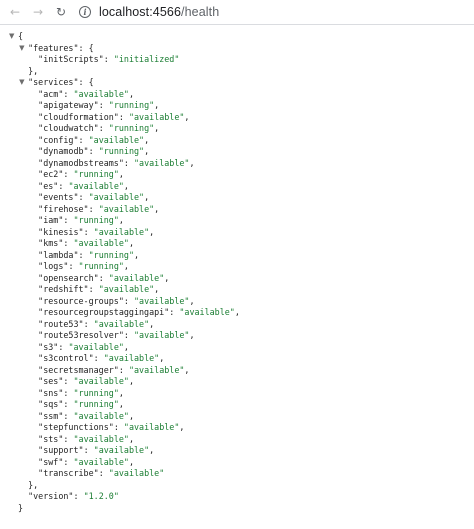 This screenshot has height=529, width=474. What do you see at coordinates (241, 37) in the screenshot?
I see `json-line: ▼{` at bounding box center [241, 37].